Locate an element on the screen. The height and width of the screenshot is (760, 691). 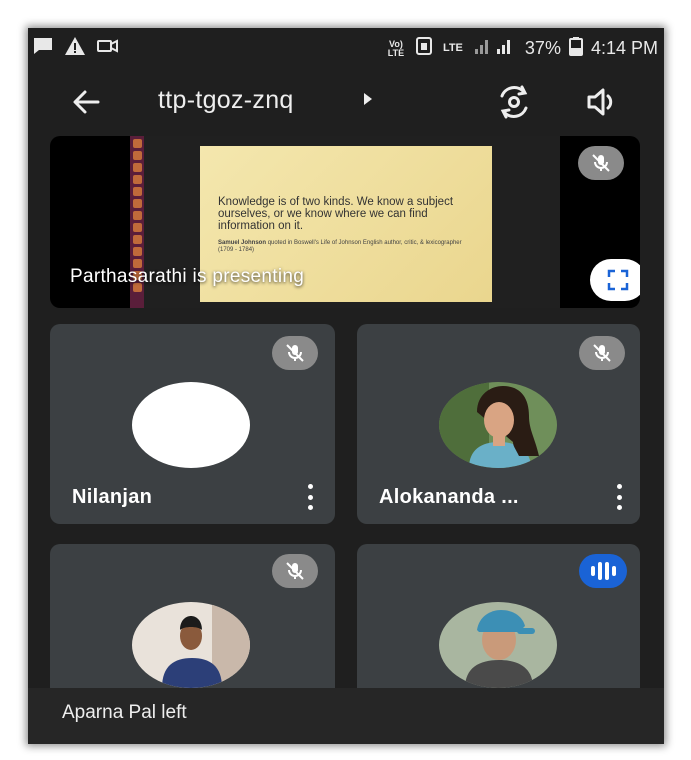
volte-label: Vo) LTE is located at coordinates (396, 48).